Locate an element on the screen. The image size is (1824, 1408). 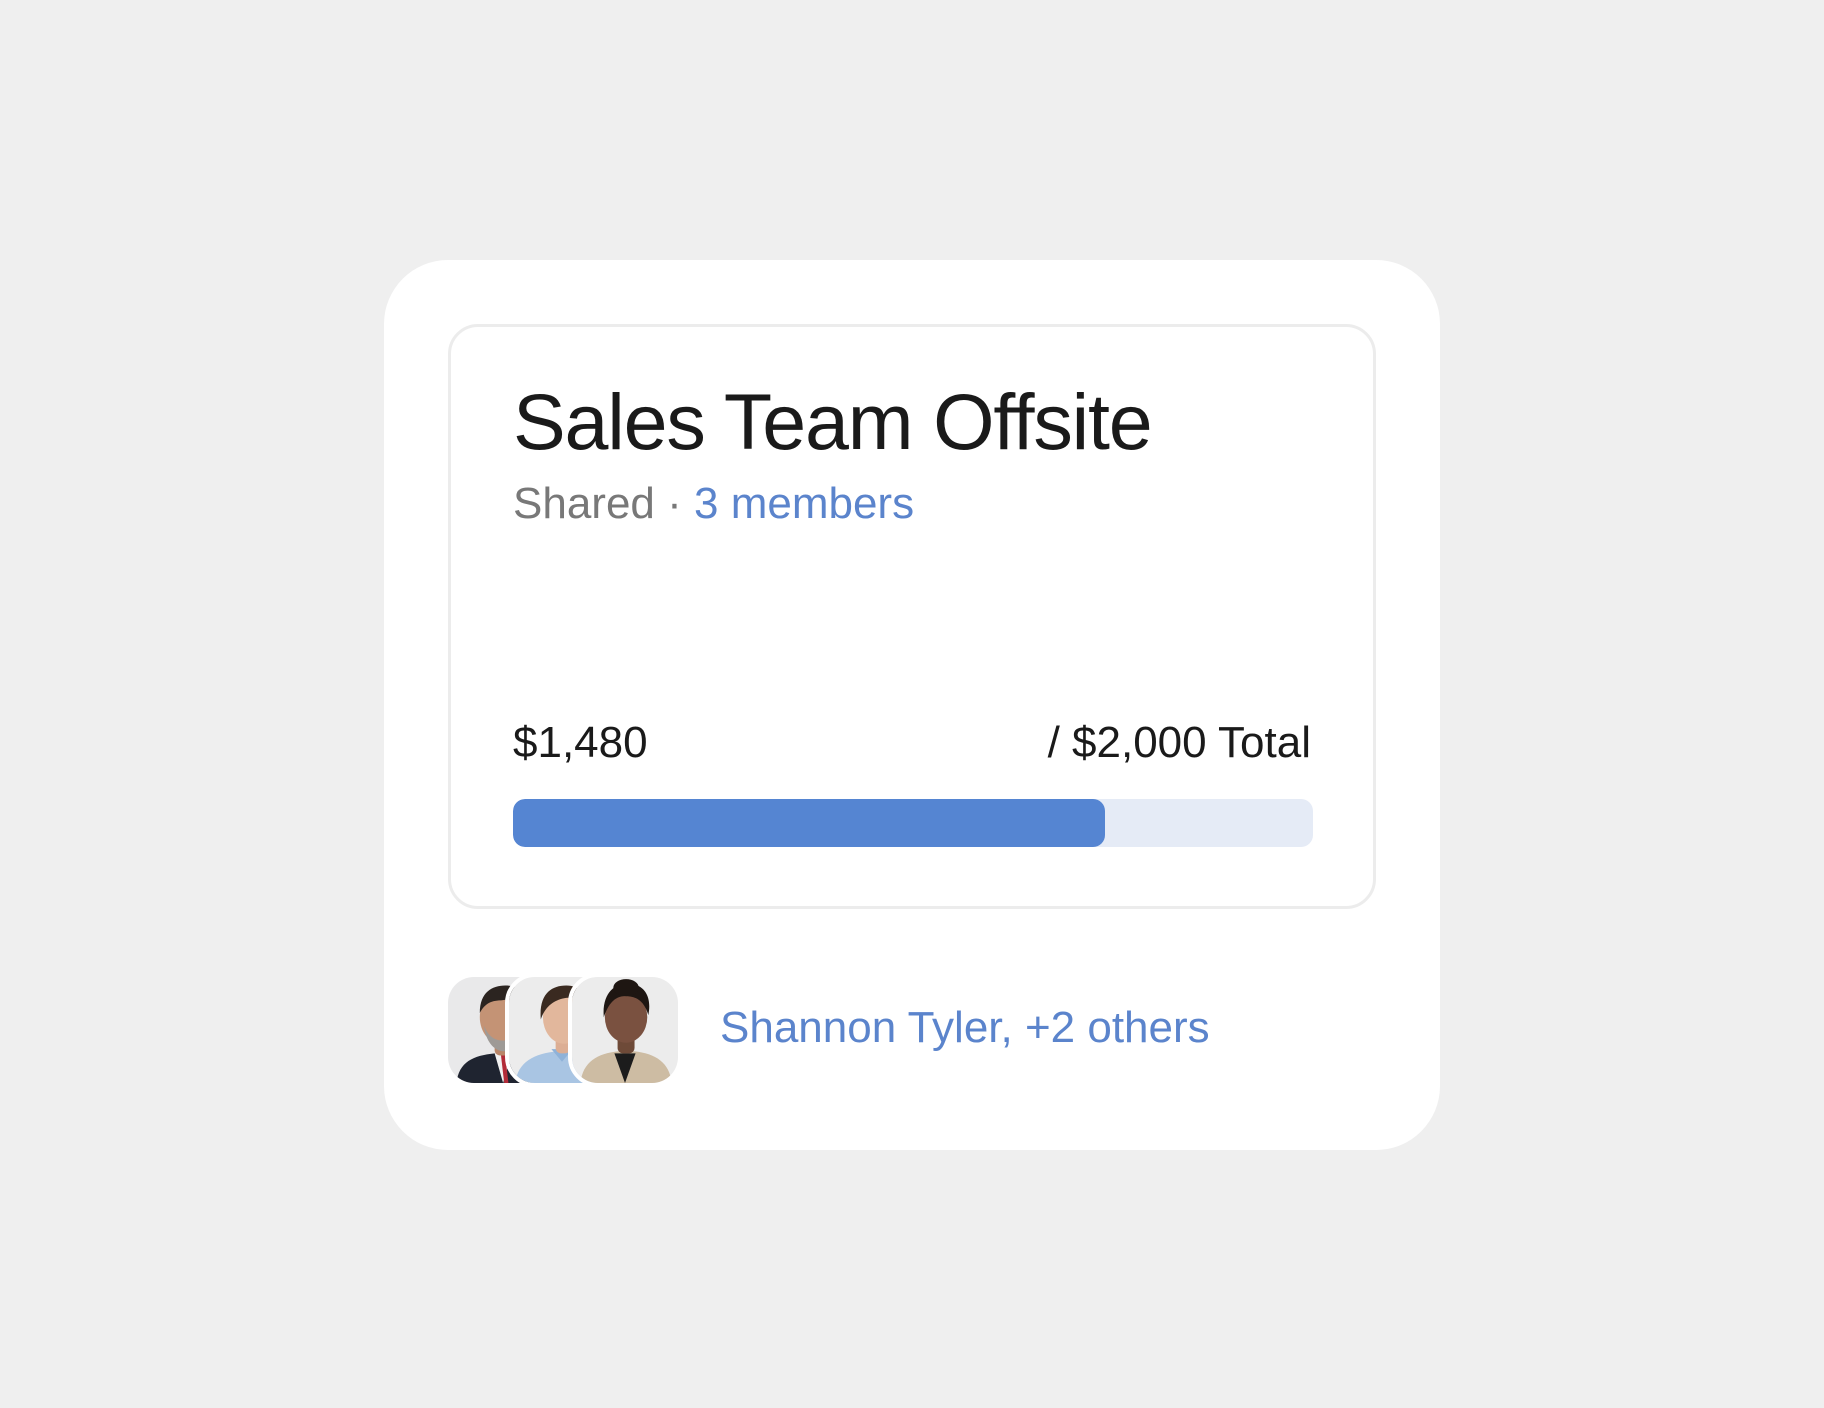
budget-progress-fill is located at coordinates (809, 823).